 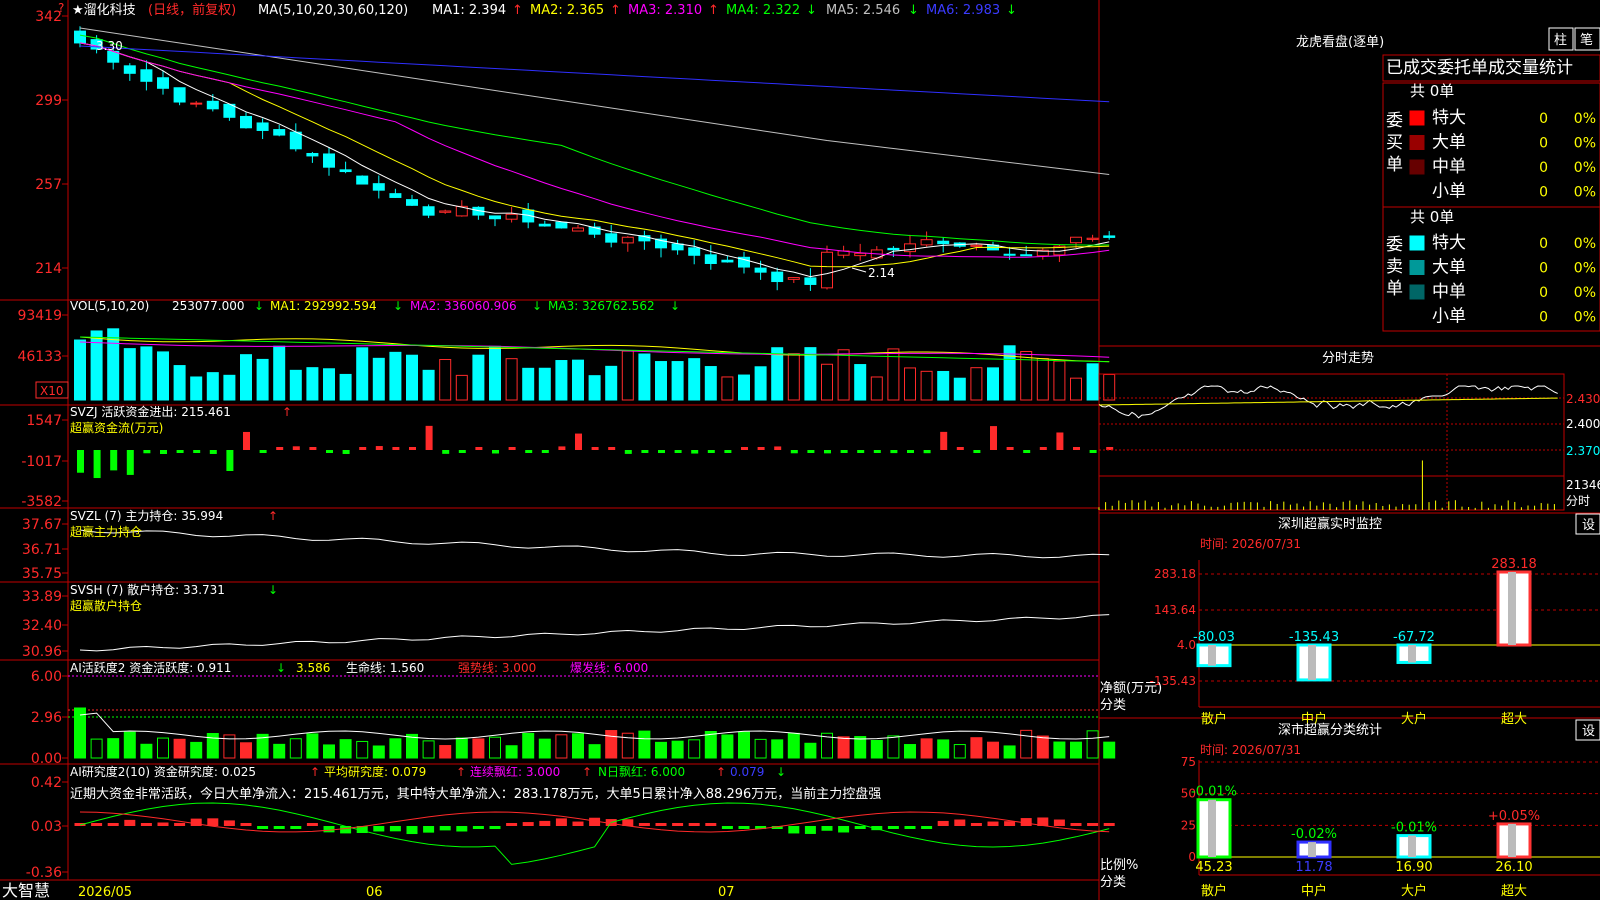 What do you see at coordinates (323, 306) in the screenshot?
I see `vol-ma1: MA1: 292992.594` at bounding box center [323, 306].